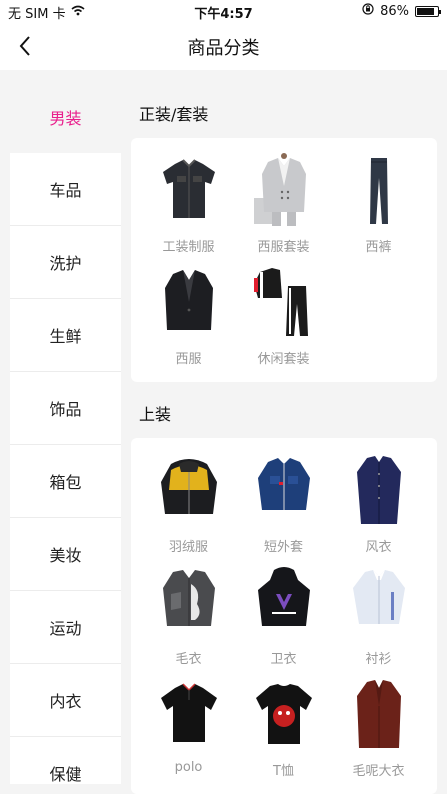 The width and height of the screenshot is (447, 794). I want to click on category-item-casual-set: 休闲套装, so click(283, 314).